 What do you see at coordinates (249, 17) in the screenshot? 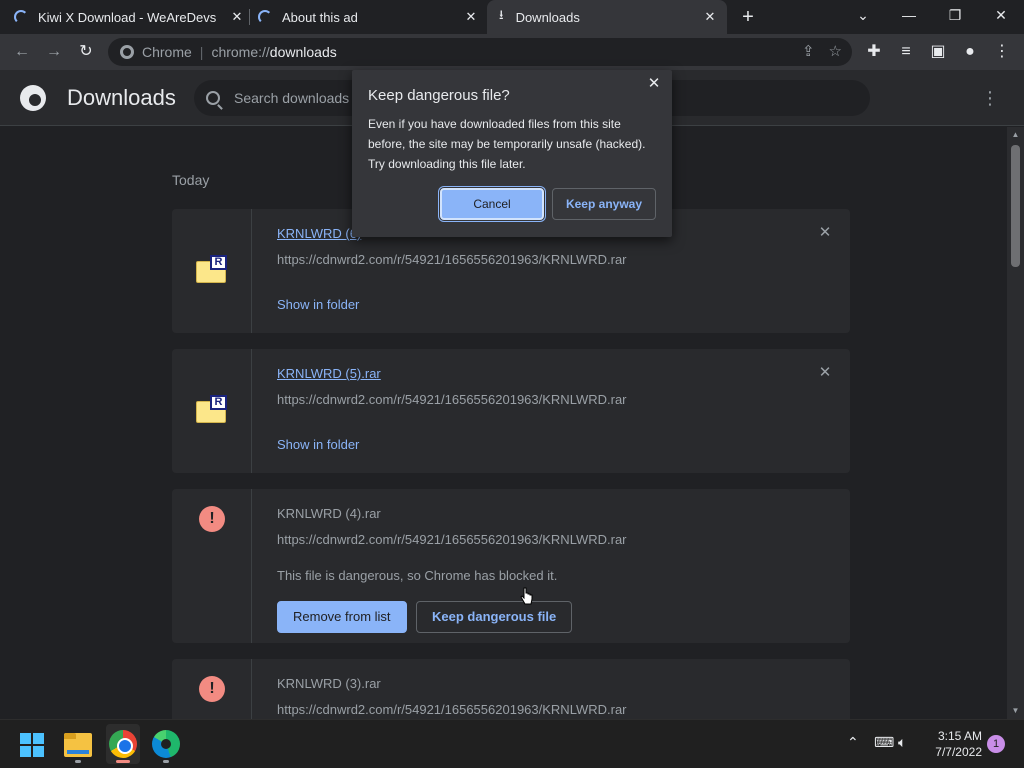
I see `tab-separator` at bounding box center [249, 17].